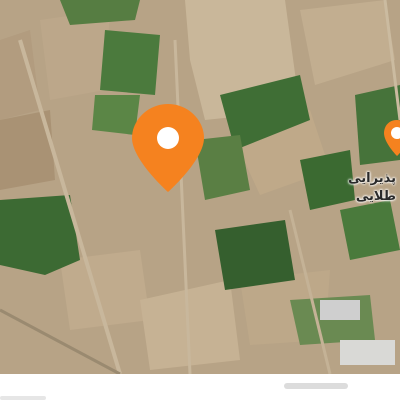  I want to click on poi-label-line-2: طلایی, so click(375, 196).